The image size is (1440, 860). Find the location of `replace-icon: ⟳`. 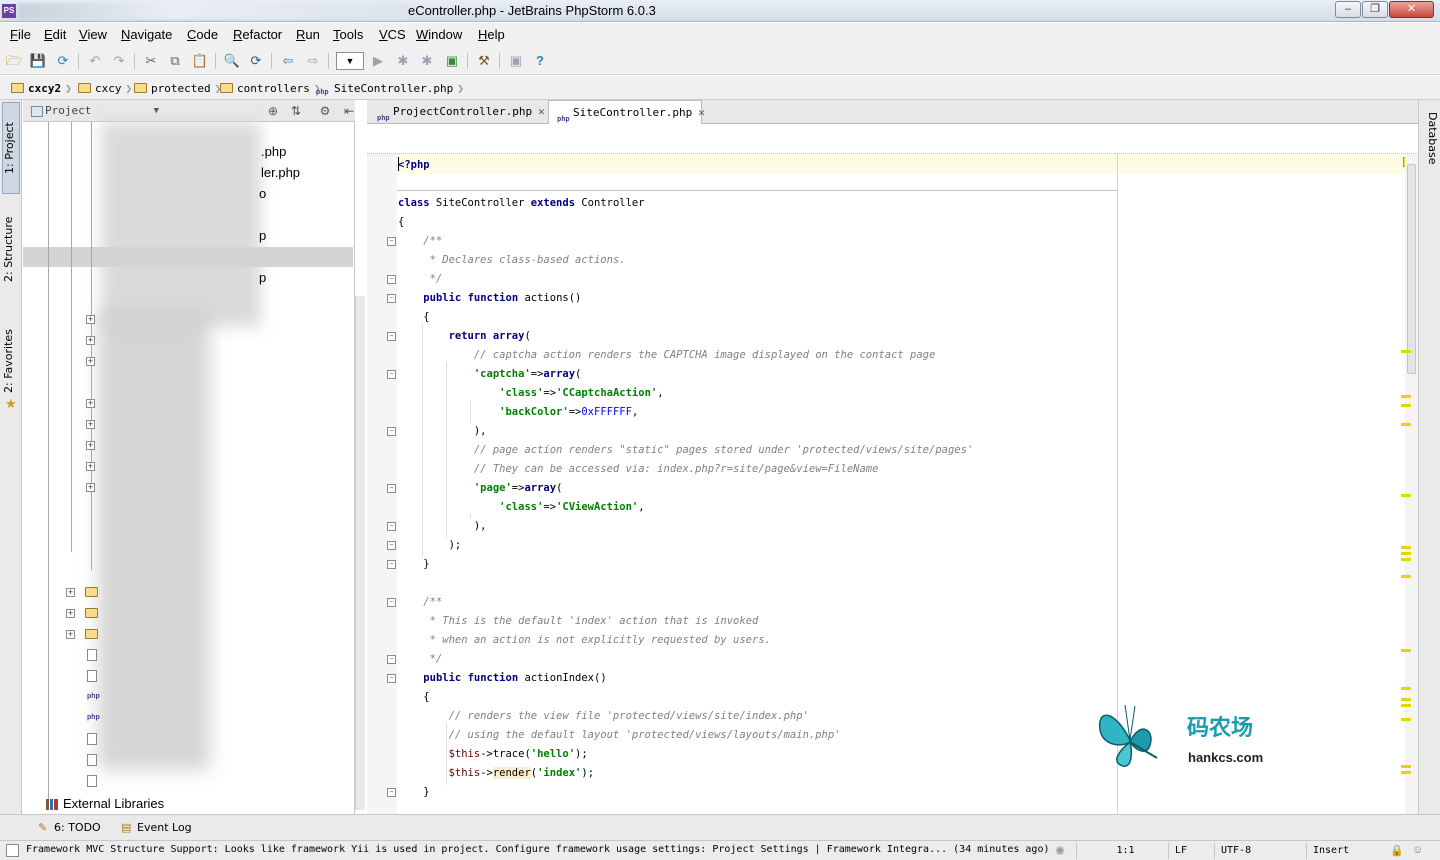

replace-icon: ⟳ is located at coordinates (256, 61).